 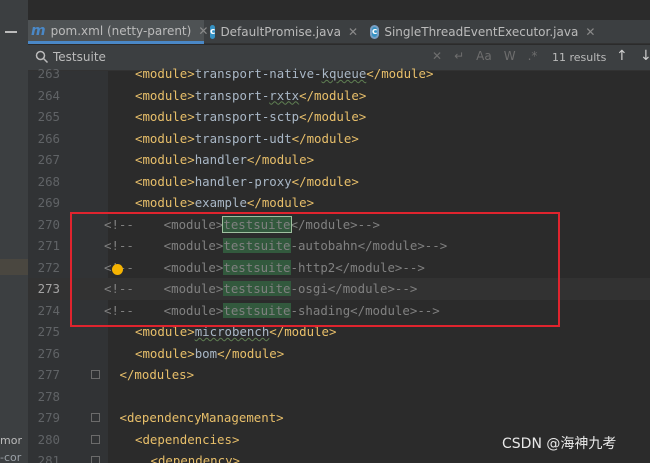 I want to click on code-text: <dependencyManagement>, so click(x=201, y=417).